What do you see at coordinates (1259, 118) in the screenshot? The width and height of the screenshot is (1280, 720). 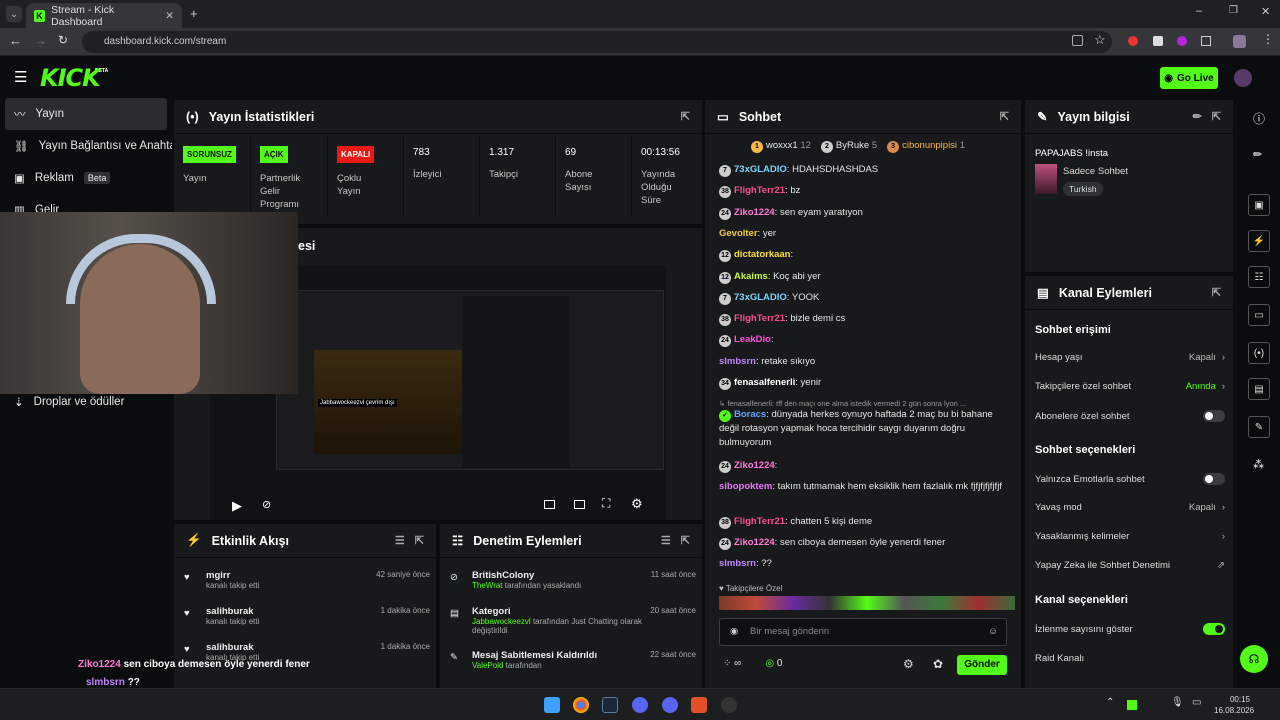 I see `info-icon: ⓘ` at bounding box center [1259, 118].